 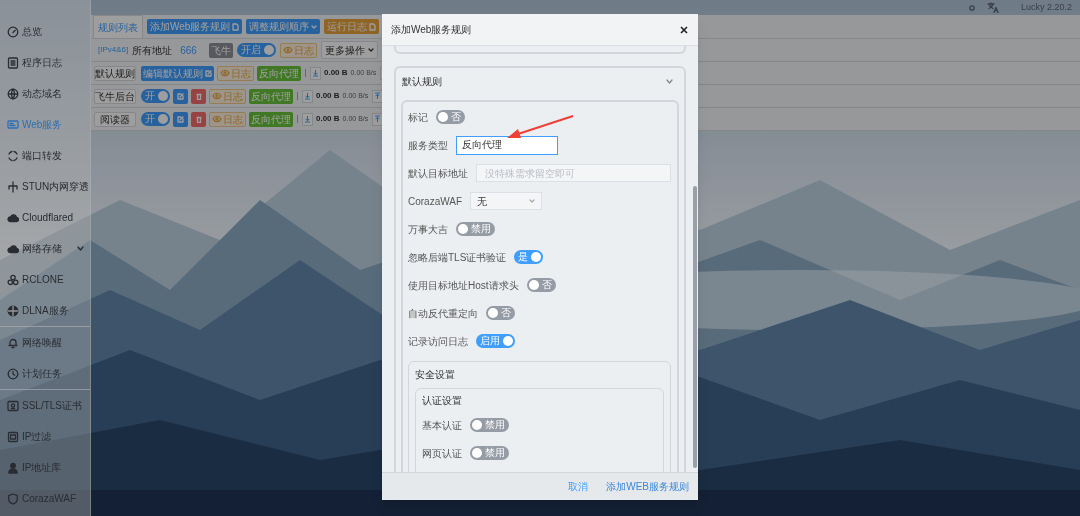 I want to click on address-label: 所有地址, so click(x=152, y=50).